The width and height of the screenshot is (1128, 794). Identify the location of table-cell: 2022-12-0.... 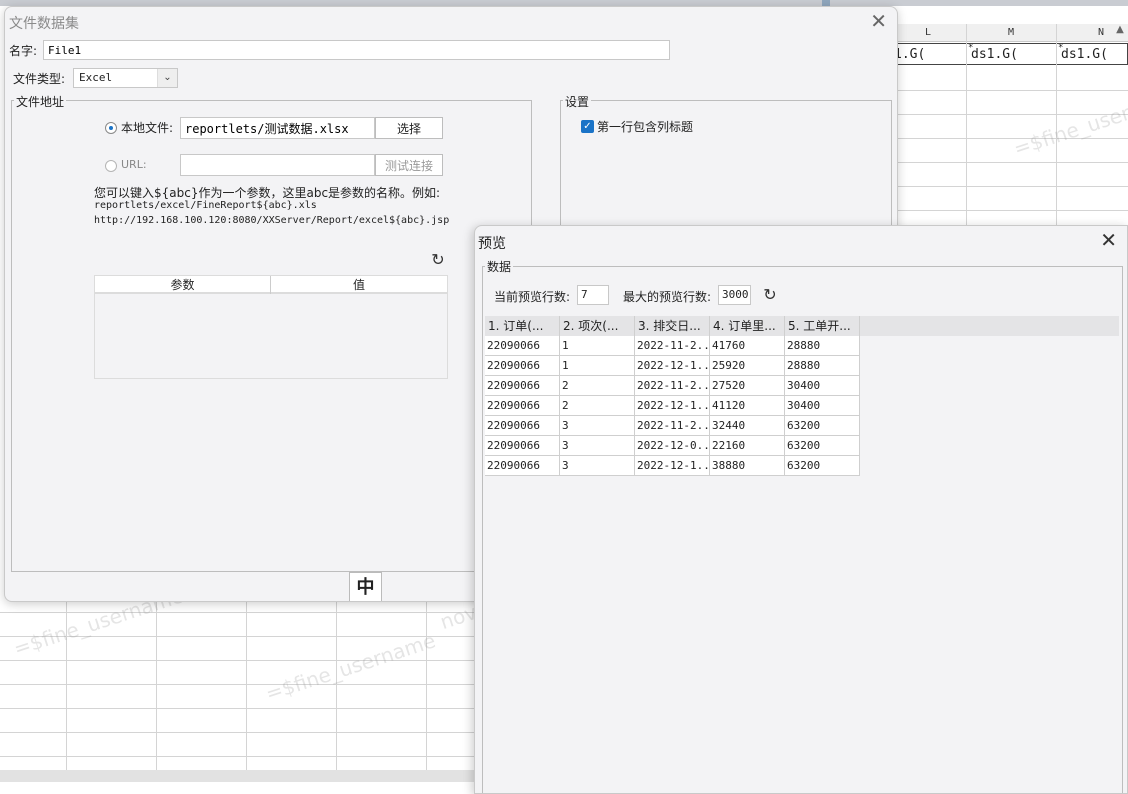
(672, 446).